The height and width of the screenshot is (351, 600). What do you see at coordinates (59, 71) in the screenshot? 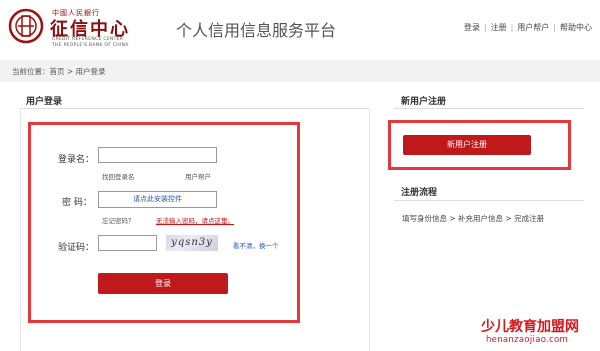
I see `breadcrumb: 当前位置：首页 > 用户登录` at bounding box center [59, 71].